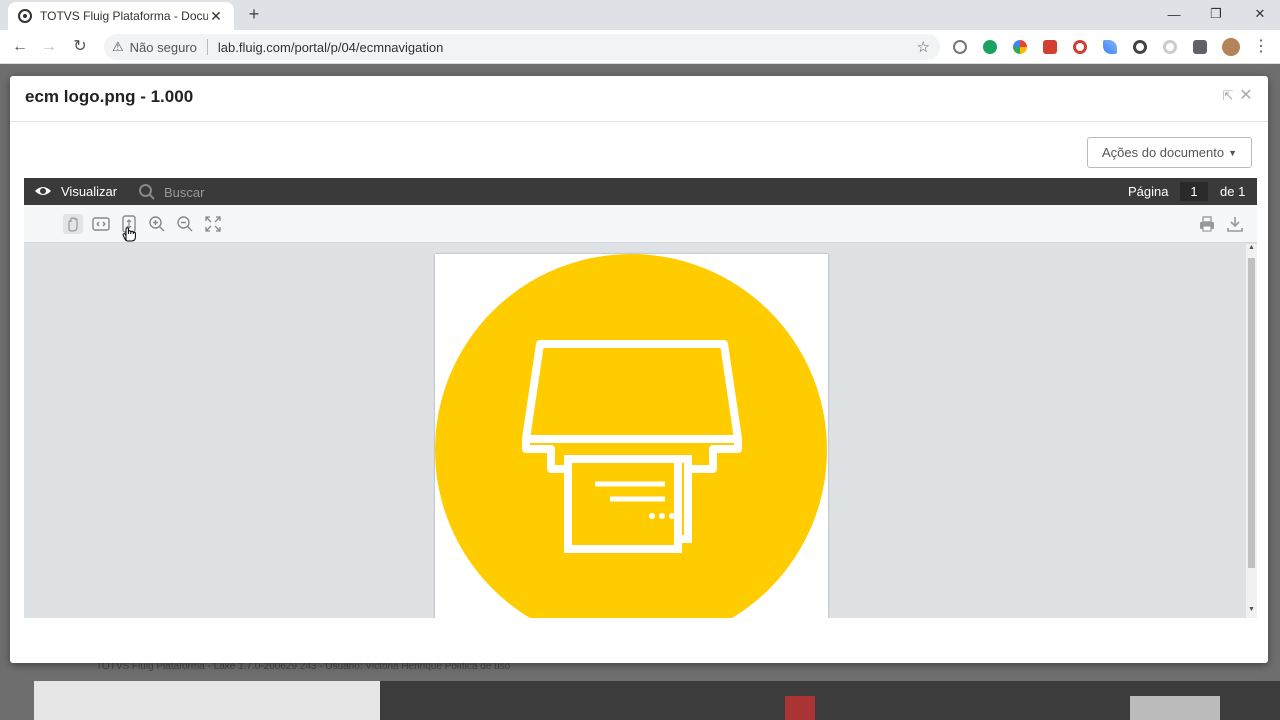  Describe the element at coordinates (1148, 191) in the screenshot. I see `page-label: Página` at that location.